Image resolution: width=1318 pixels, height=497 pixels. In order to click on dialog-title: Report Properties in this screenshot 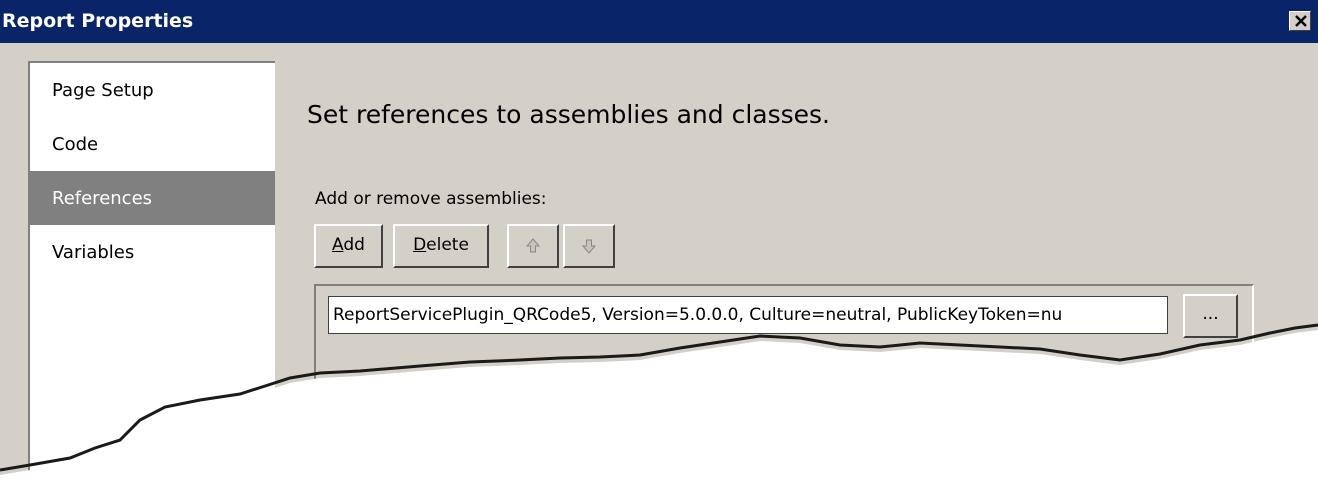, I will do `click(98, 21)`.